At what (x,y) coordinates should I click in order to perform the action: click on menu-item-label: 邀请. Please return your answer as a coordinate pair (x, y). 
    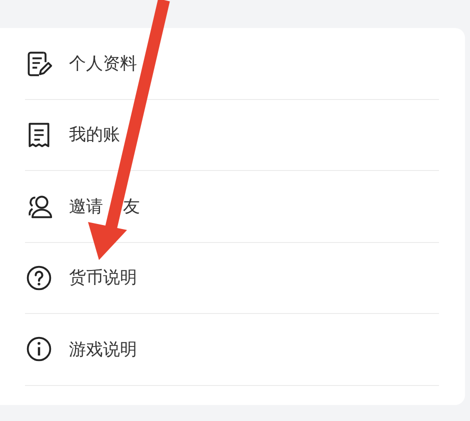
    Looking at the image, I should click on (86, 207).